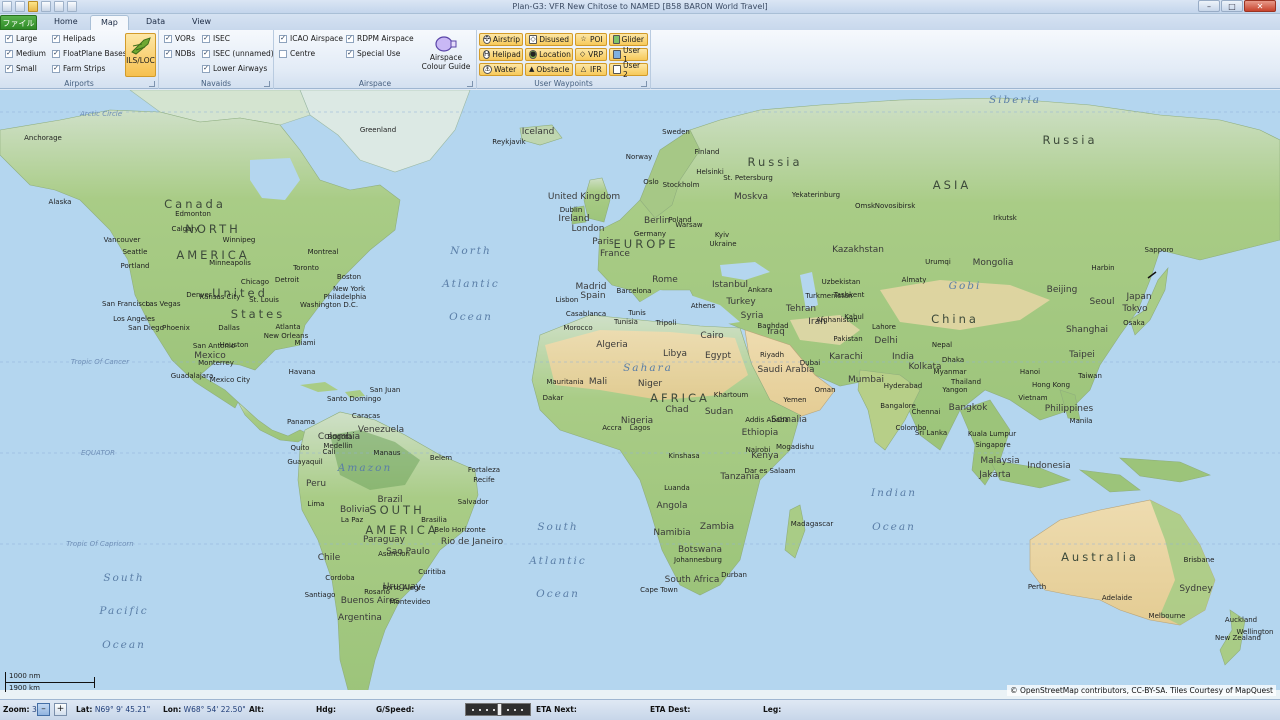 This screenshot has height=720, width=1280. I want to click on country-label: Botswana, so click(700, 550).